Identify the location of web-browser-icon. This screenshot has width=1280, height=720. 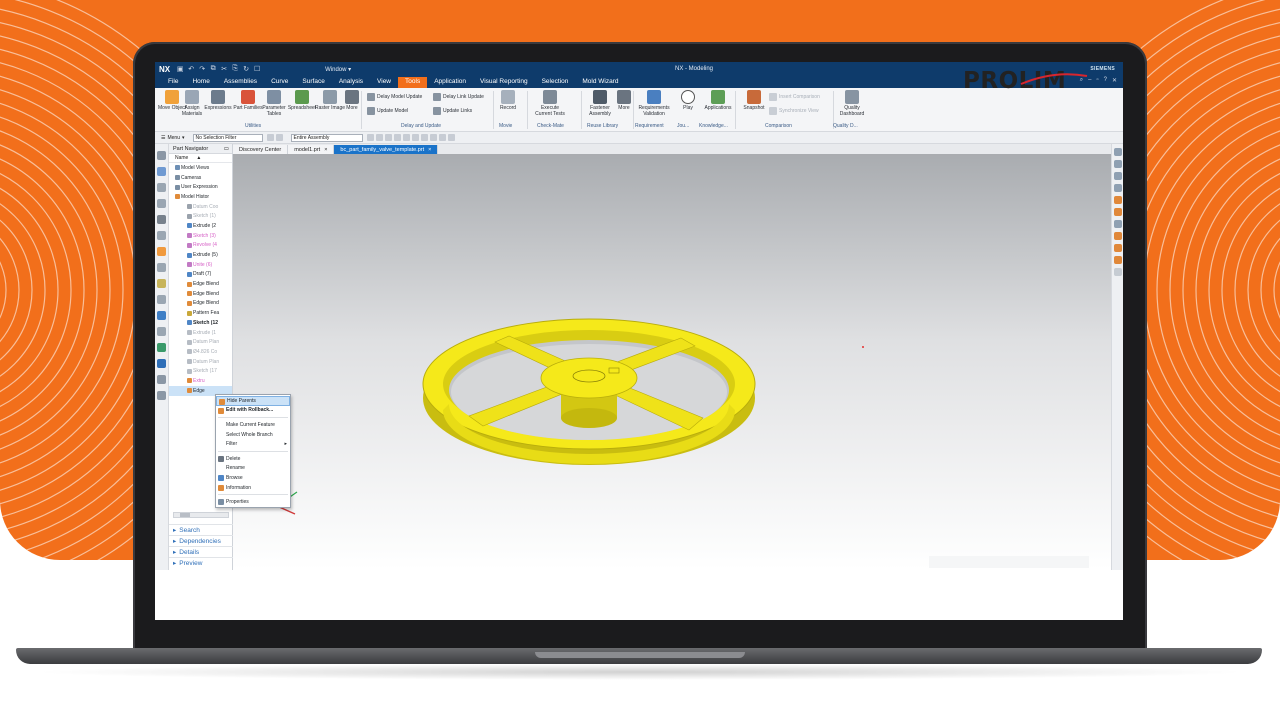
(161, 235).